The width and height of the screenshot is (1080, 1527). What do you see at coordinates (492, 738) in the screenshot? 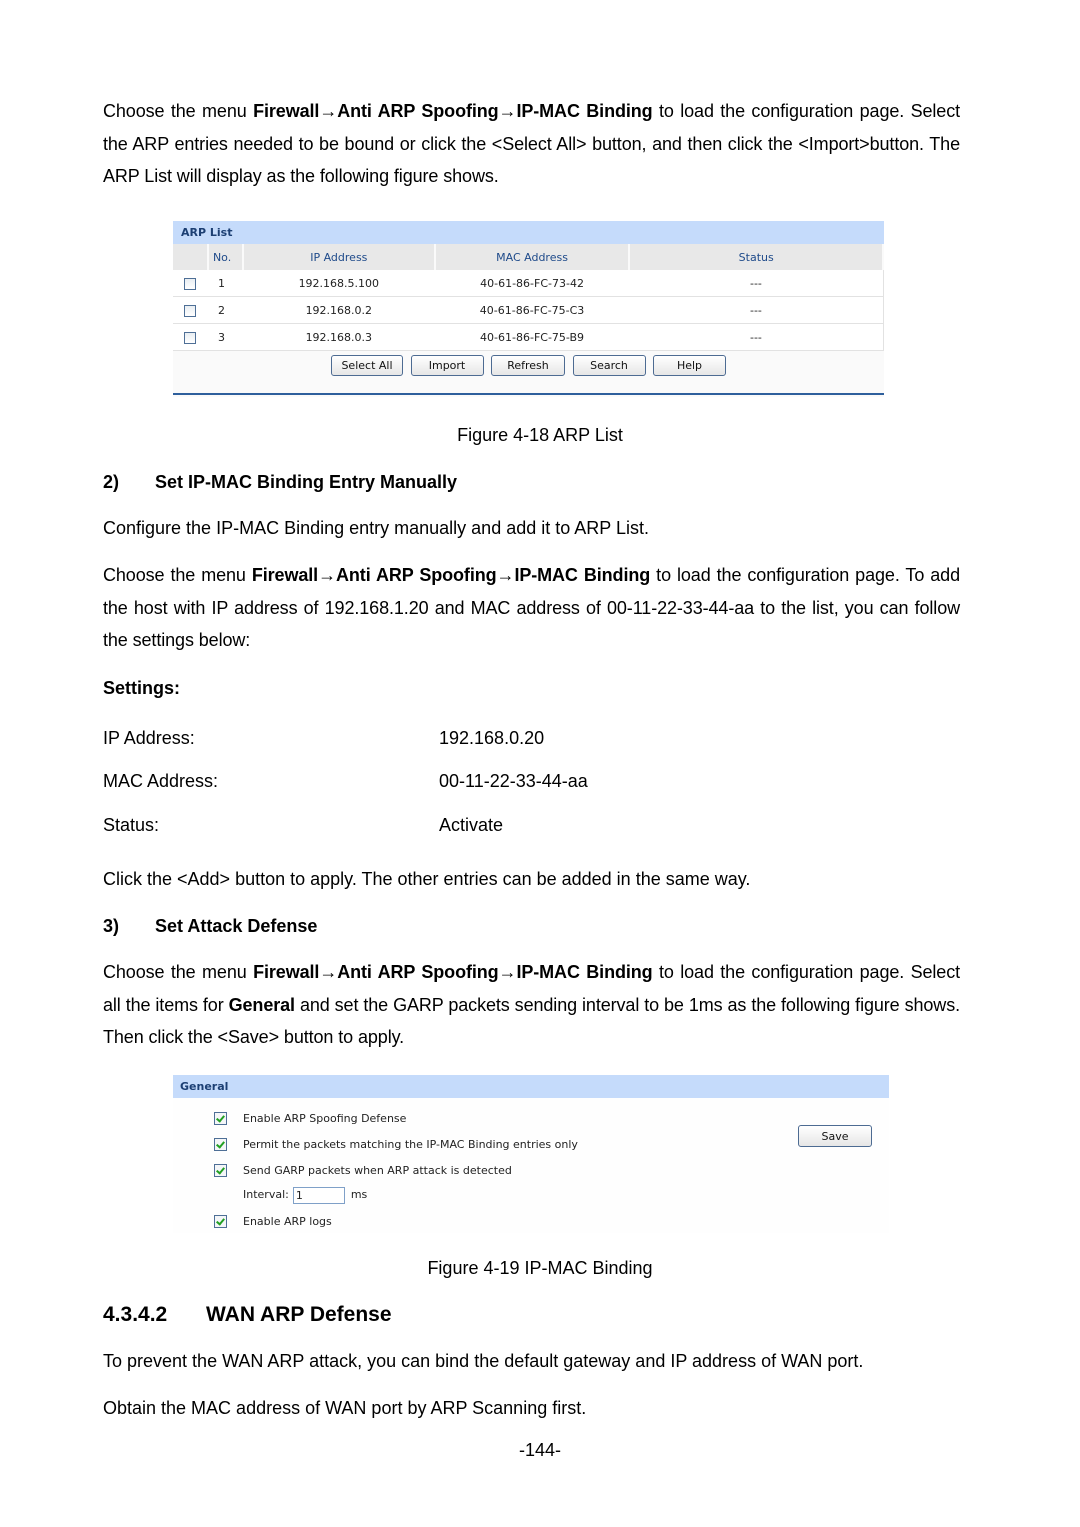
I see `setting-ip-value: 192.168.0.20` at bounding box center [492, 738].